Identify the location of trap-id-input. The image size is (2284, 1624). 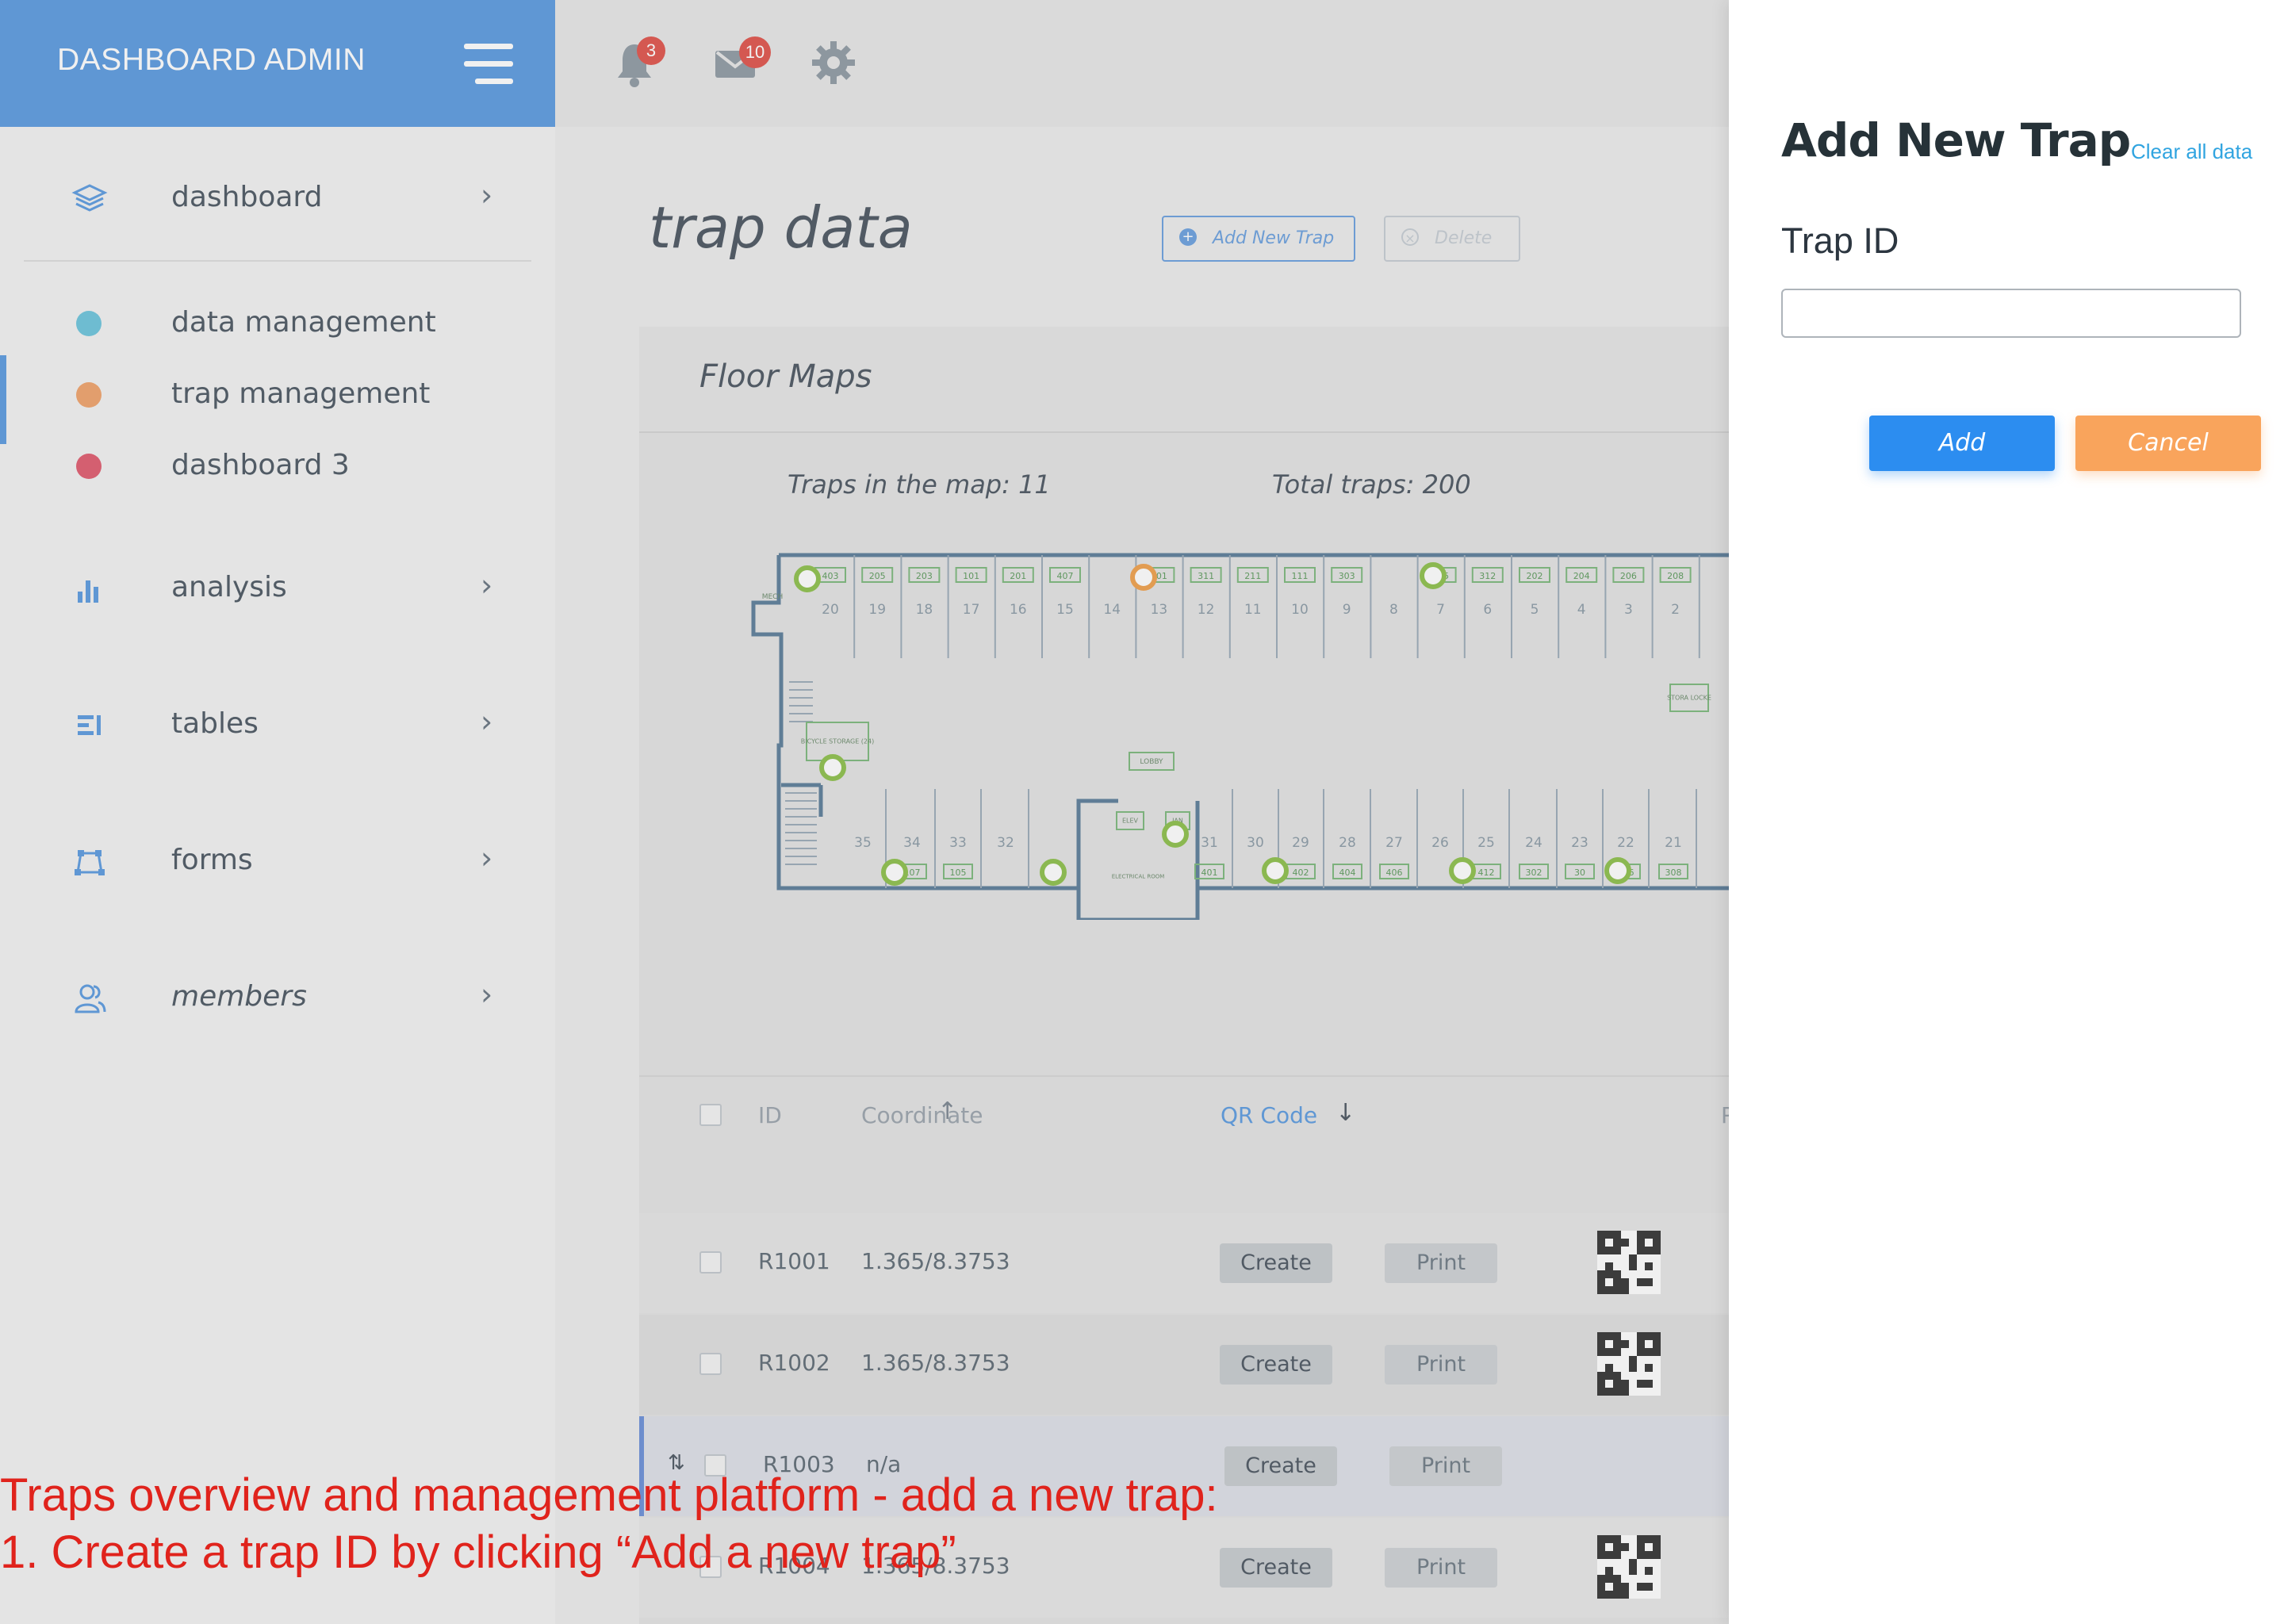
(2011, 313).